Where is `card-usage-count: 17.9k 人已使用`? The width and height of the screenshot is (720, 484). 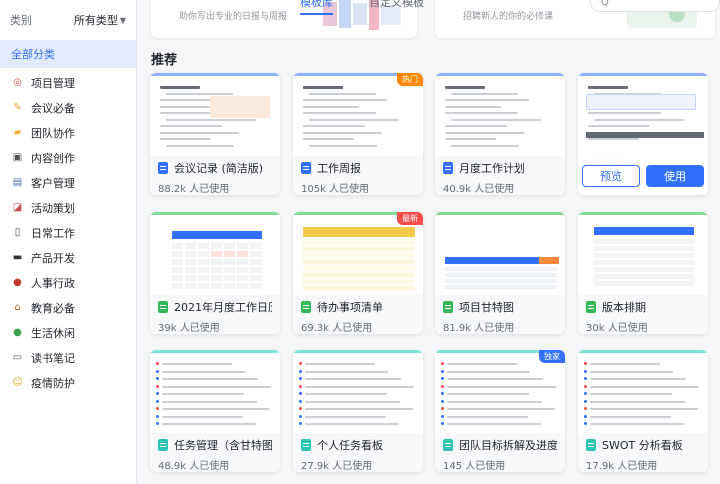 card-usage-count: 17.9k 人已使用 is located at coordinates (622, 466).